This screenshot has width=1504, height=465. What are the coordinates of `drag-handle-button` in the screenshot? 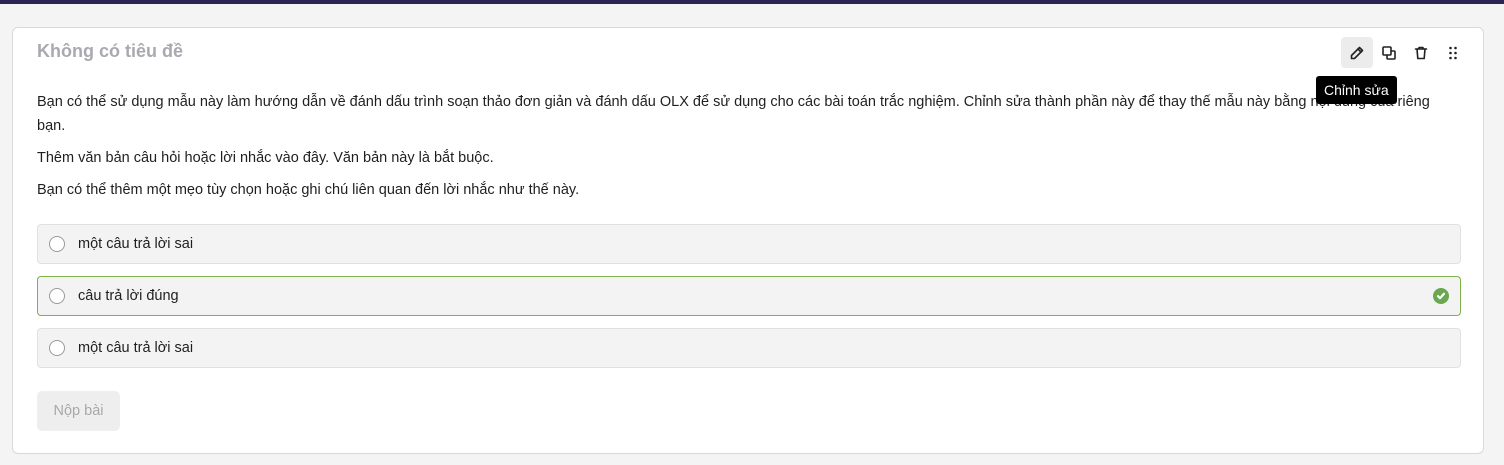 It's located at (1453, 52).